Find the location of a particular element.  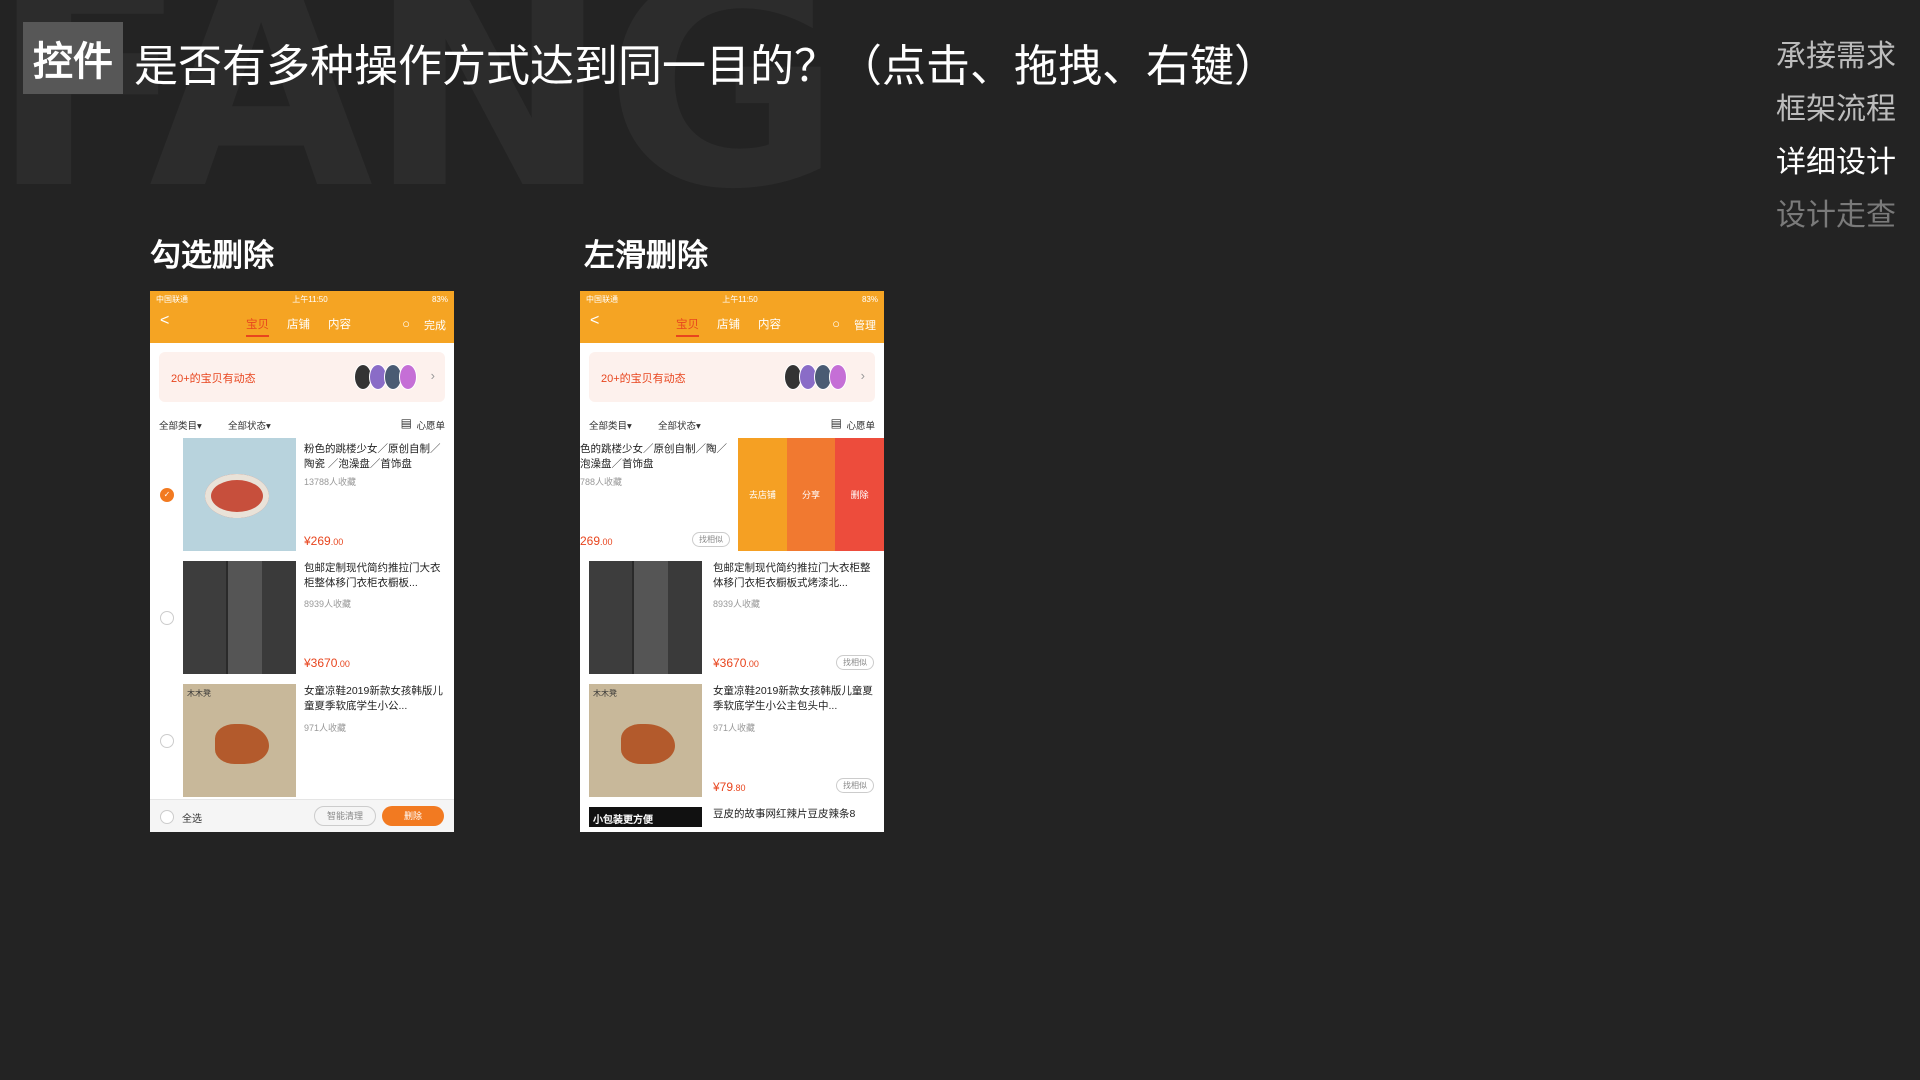

product-price: 269.00 is located at coordinates (596, 541).